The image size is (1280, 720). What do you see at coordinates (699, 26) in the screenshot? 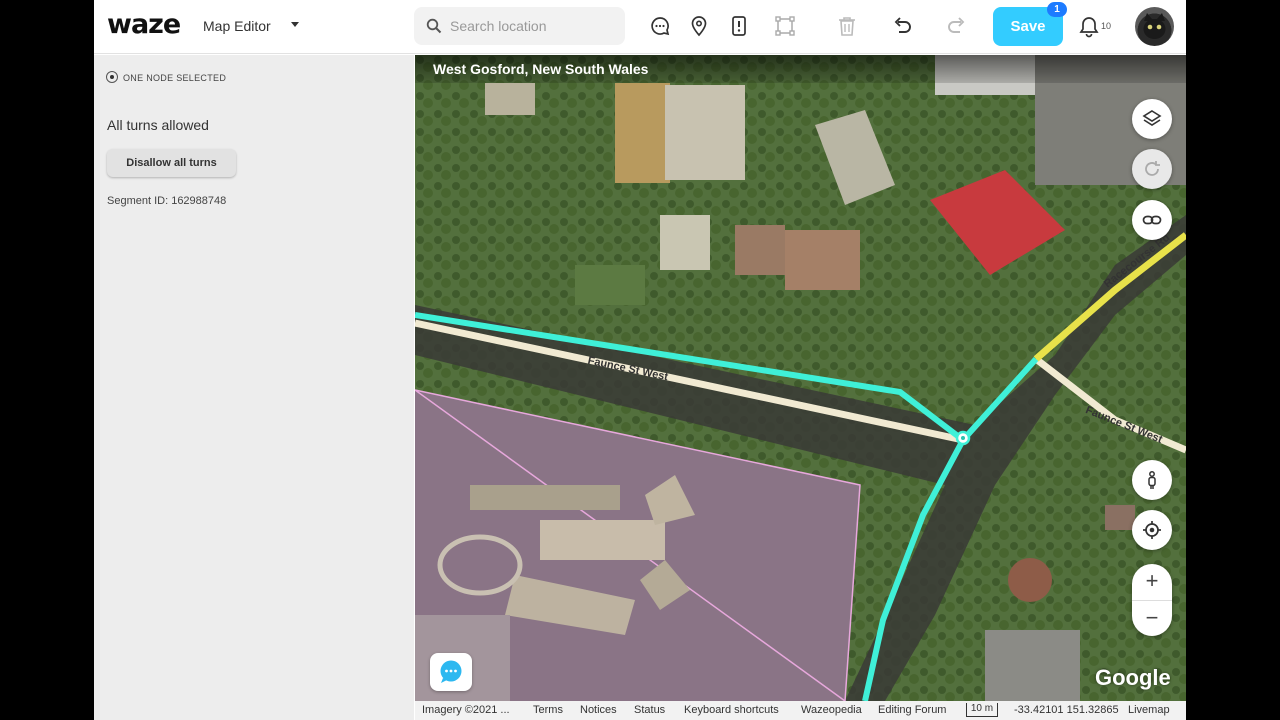
I see `pin-icon` at bounding box center [699, 26].